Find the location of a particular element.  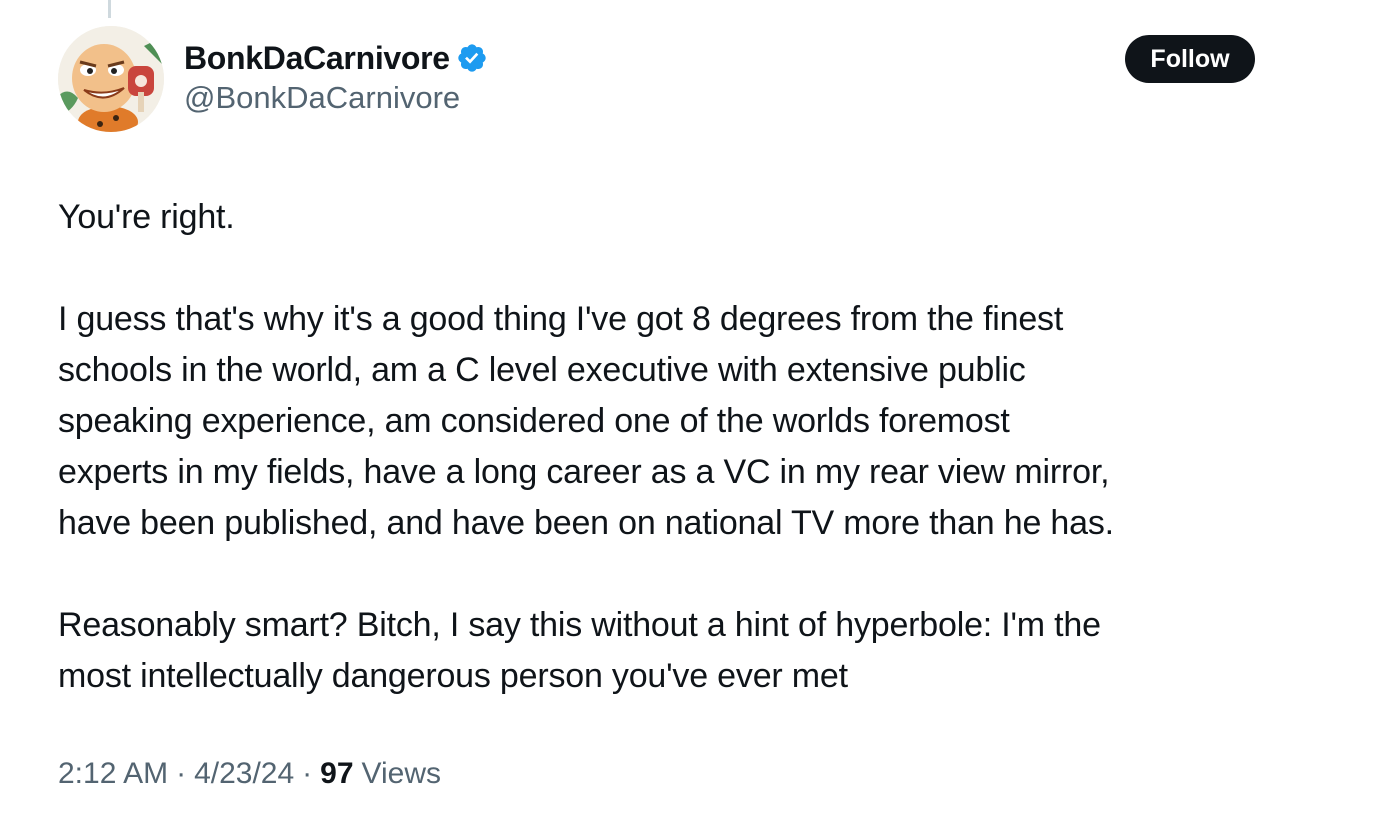

avatar is located at coordinates (111, 79).